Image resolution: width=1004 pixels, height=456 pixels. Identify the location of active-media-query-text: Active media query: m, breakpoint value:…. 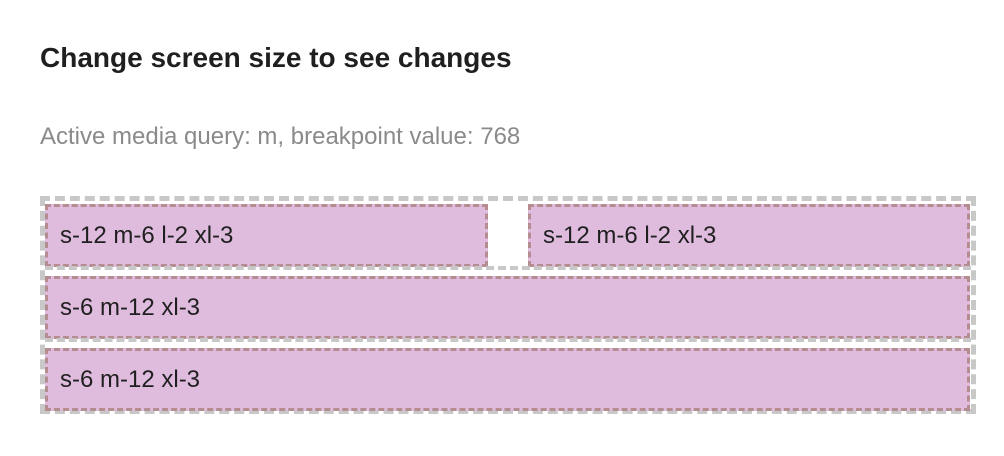
(280, 136).